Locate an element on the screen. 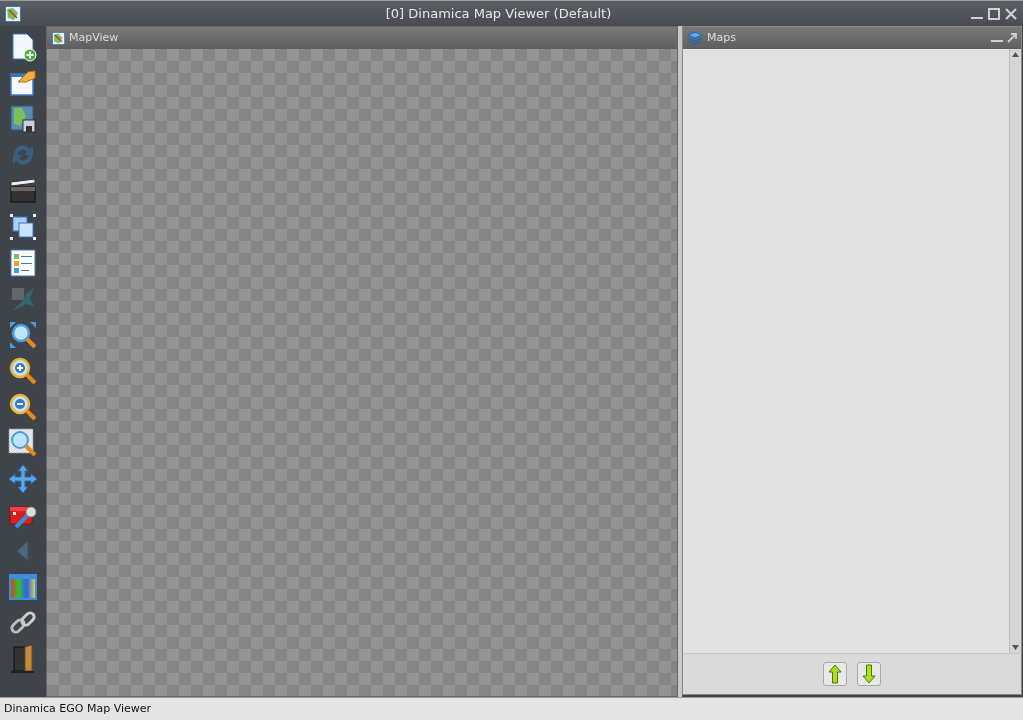 This screenshot has width=1023, height=720. float-icon is located at coordinates (1012, 38).